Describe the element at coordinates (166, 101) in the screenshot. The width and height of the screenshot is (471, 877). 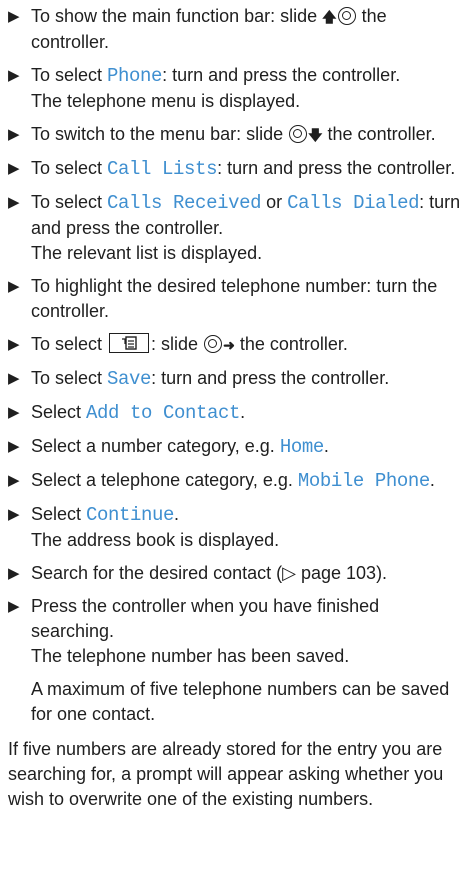
I see `step-result: The telephone menu is displayed.` at that location.